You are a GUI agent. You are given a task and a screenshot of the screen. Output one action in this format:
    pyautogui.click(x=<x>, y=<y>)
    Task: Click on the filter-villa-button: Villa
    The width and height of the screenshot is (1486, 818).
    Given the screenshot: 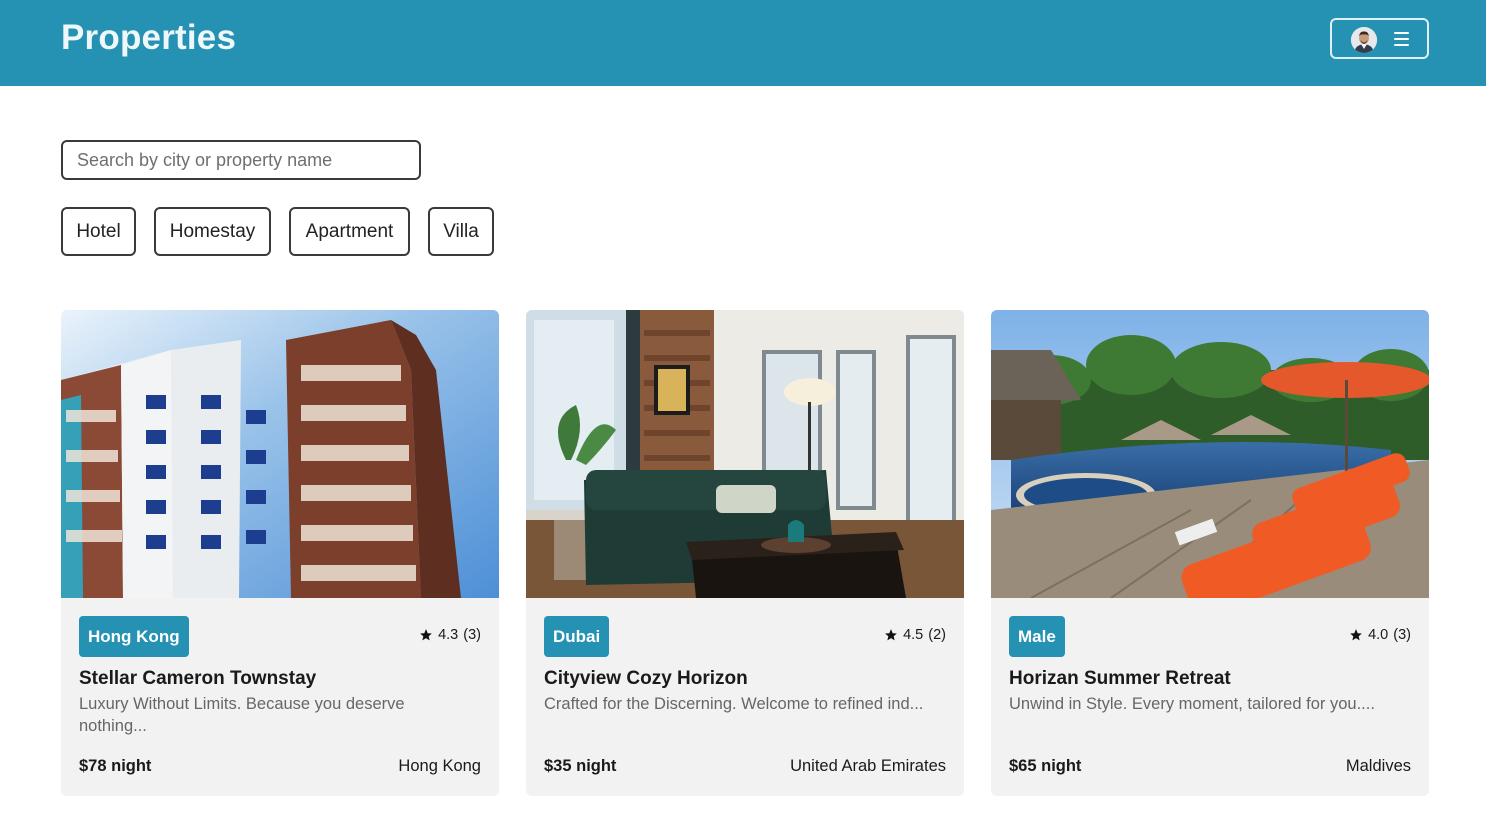 What is the action you would take?
    pyautogui.click(x=461, y=231)
    